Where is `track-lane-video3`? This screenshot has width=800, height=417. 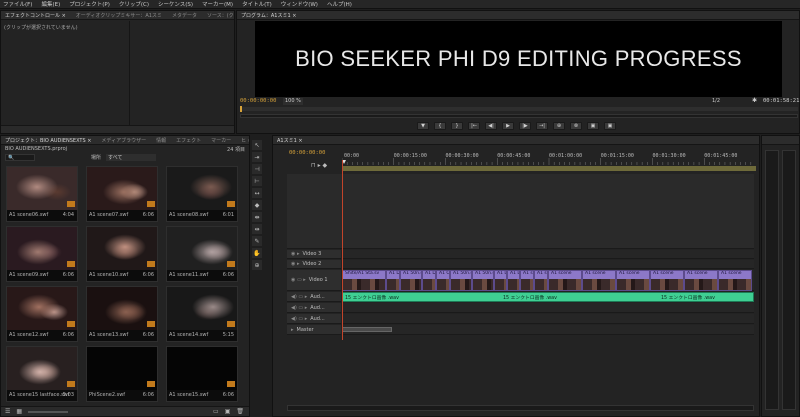
track-lane-video3 is located at coordinates (548, 254).